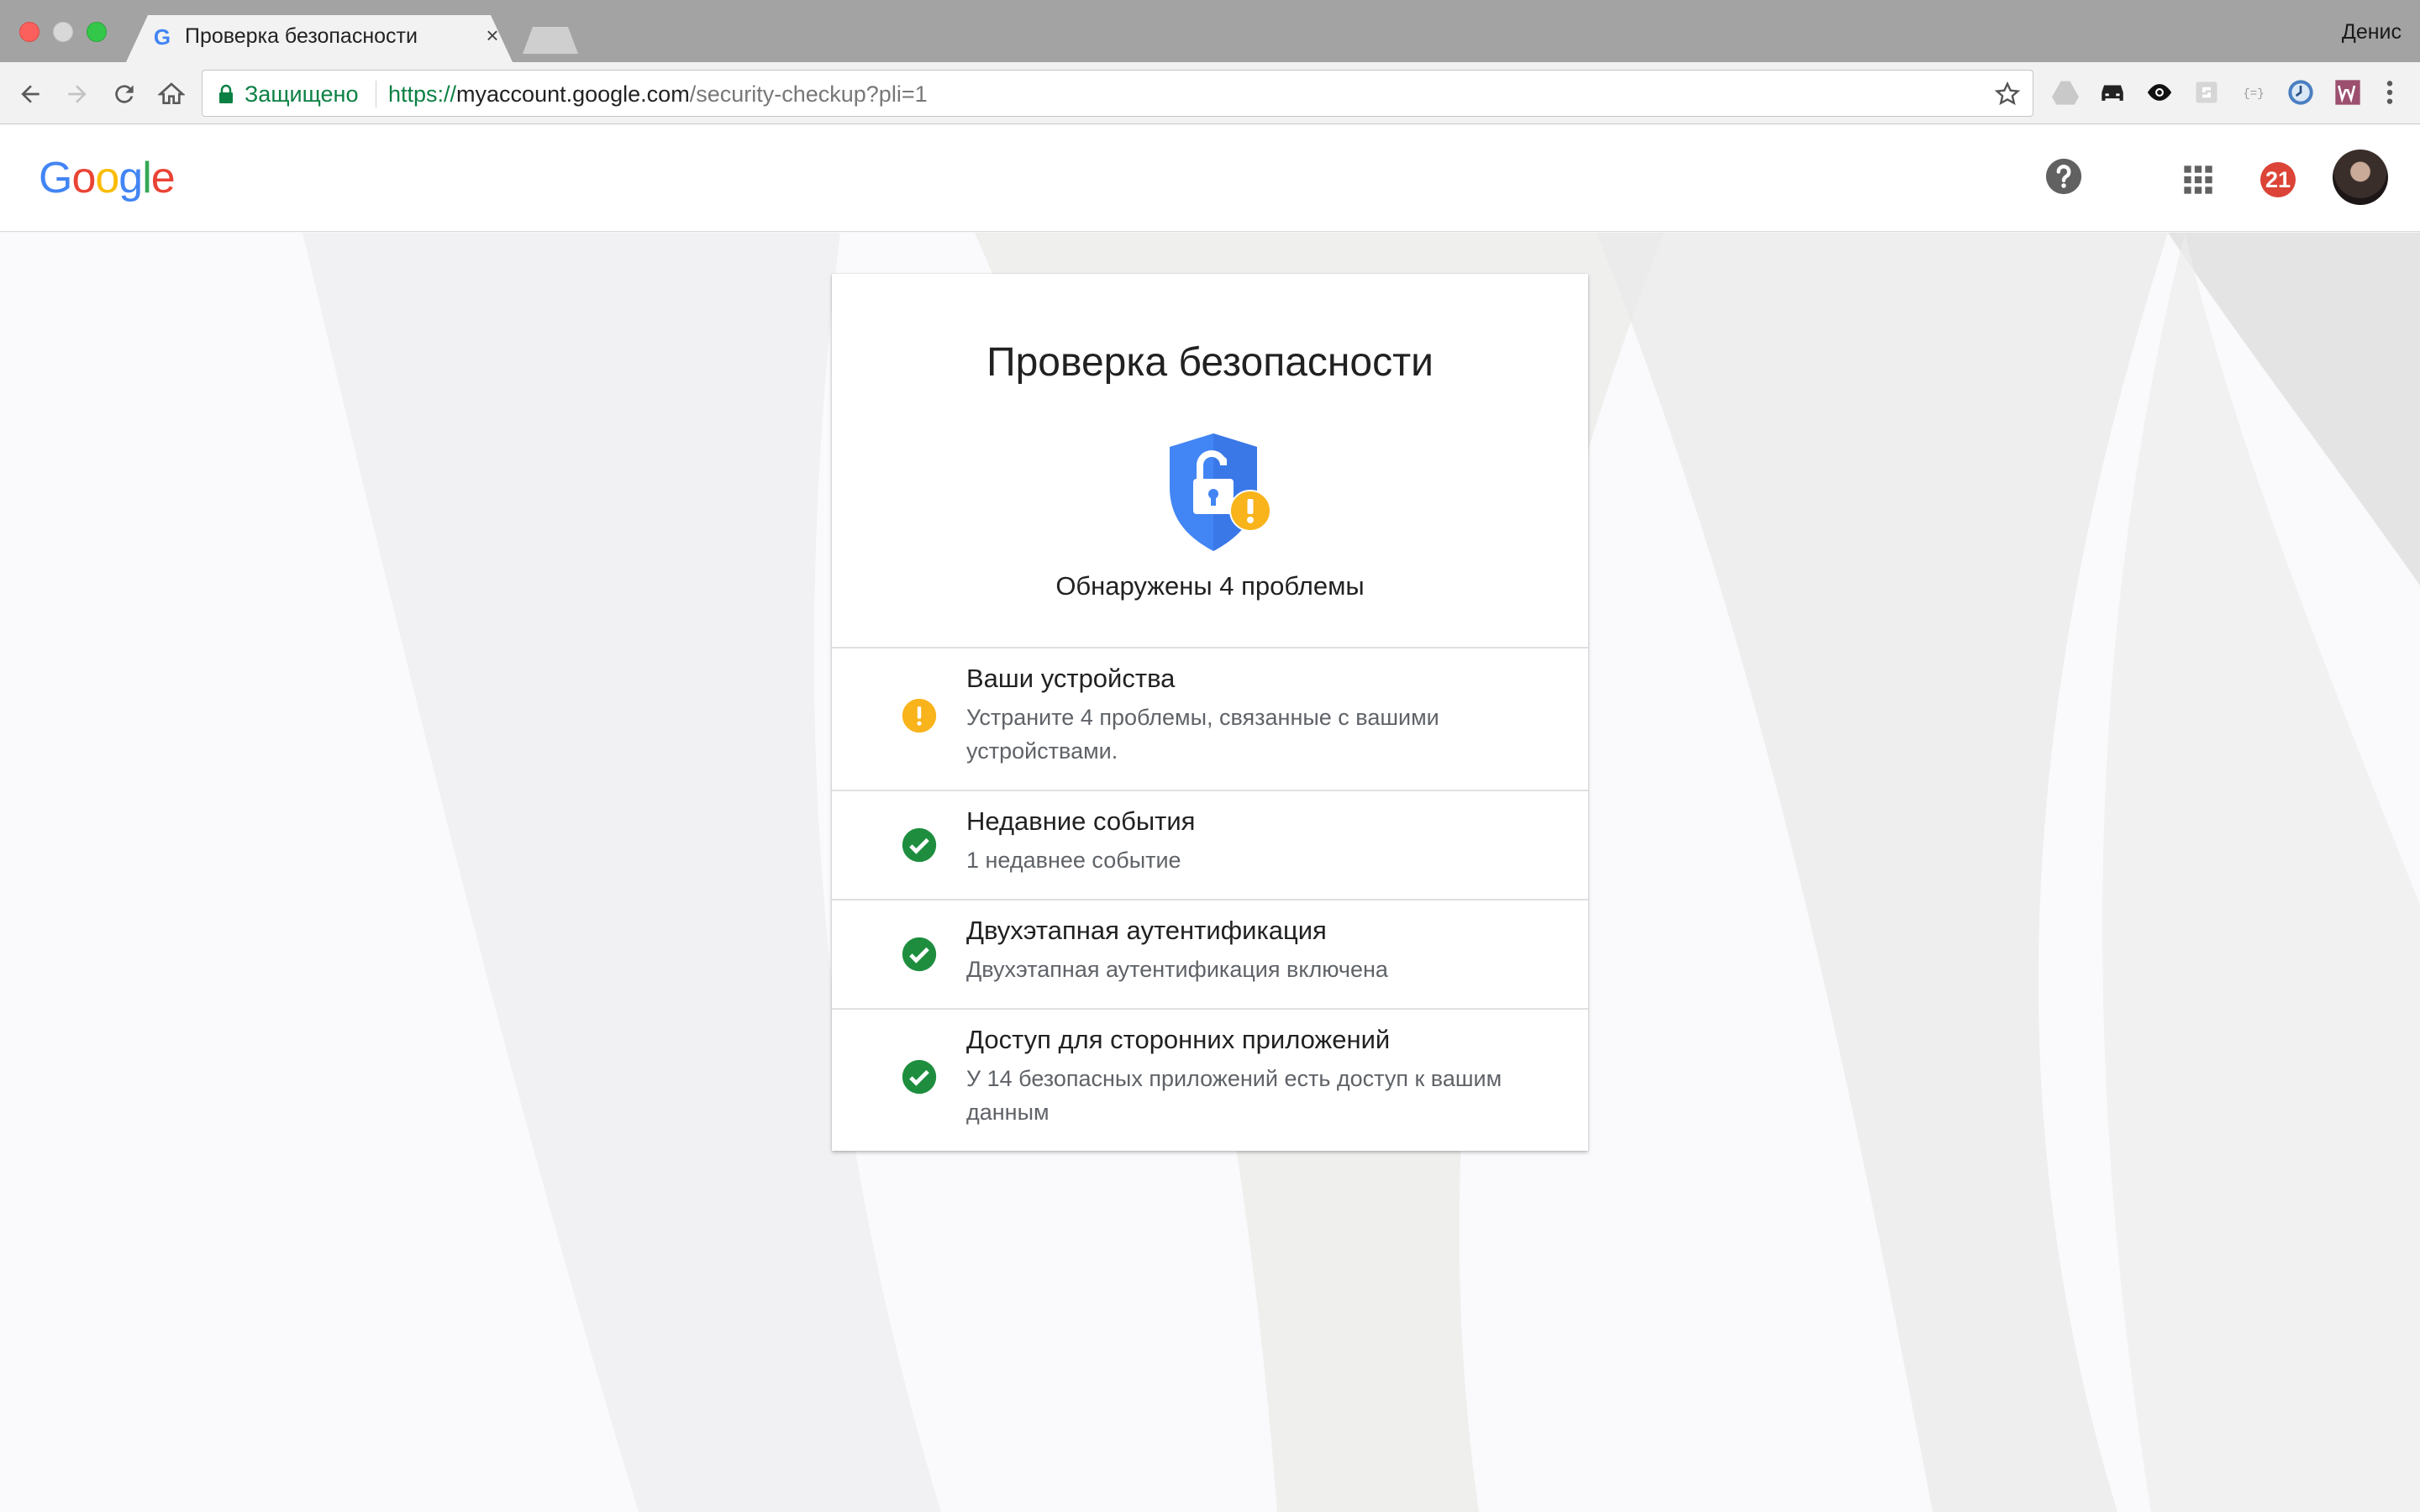 The width and height of the screenshot is (2420, 1512). Describe the element at coordinates (1221, 492) in the screenshot. I see `shield-warning-icon` at that location.